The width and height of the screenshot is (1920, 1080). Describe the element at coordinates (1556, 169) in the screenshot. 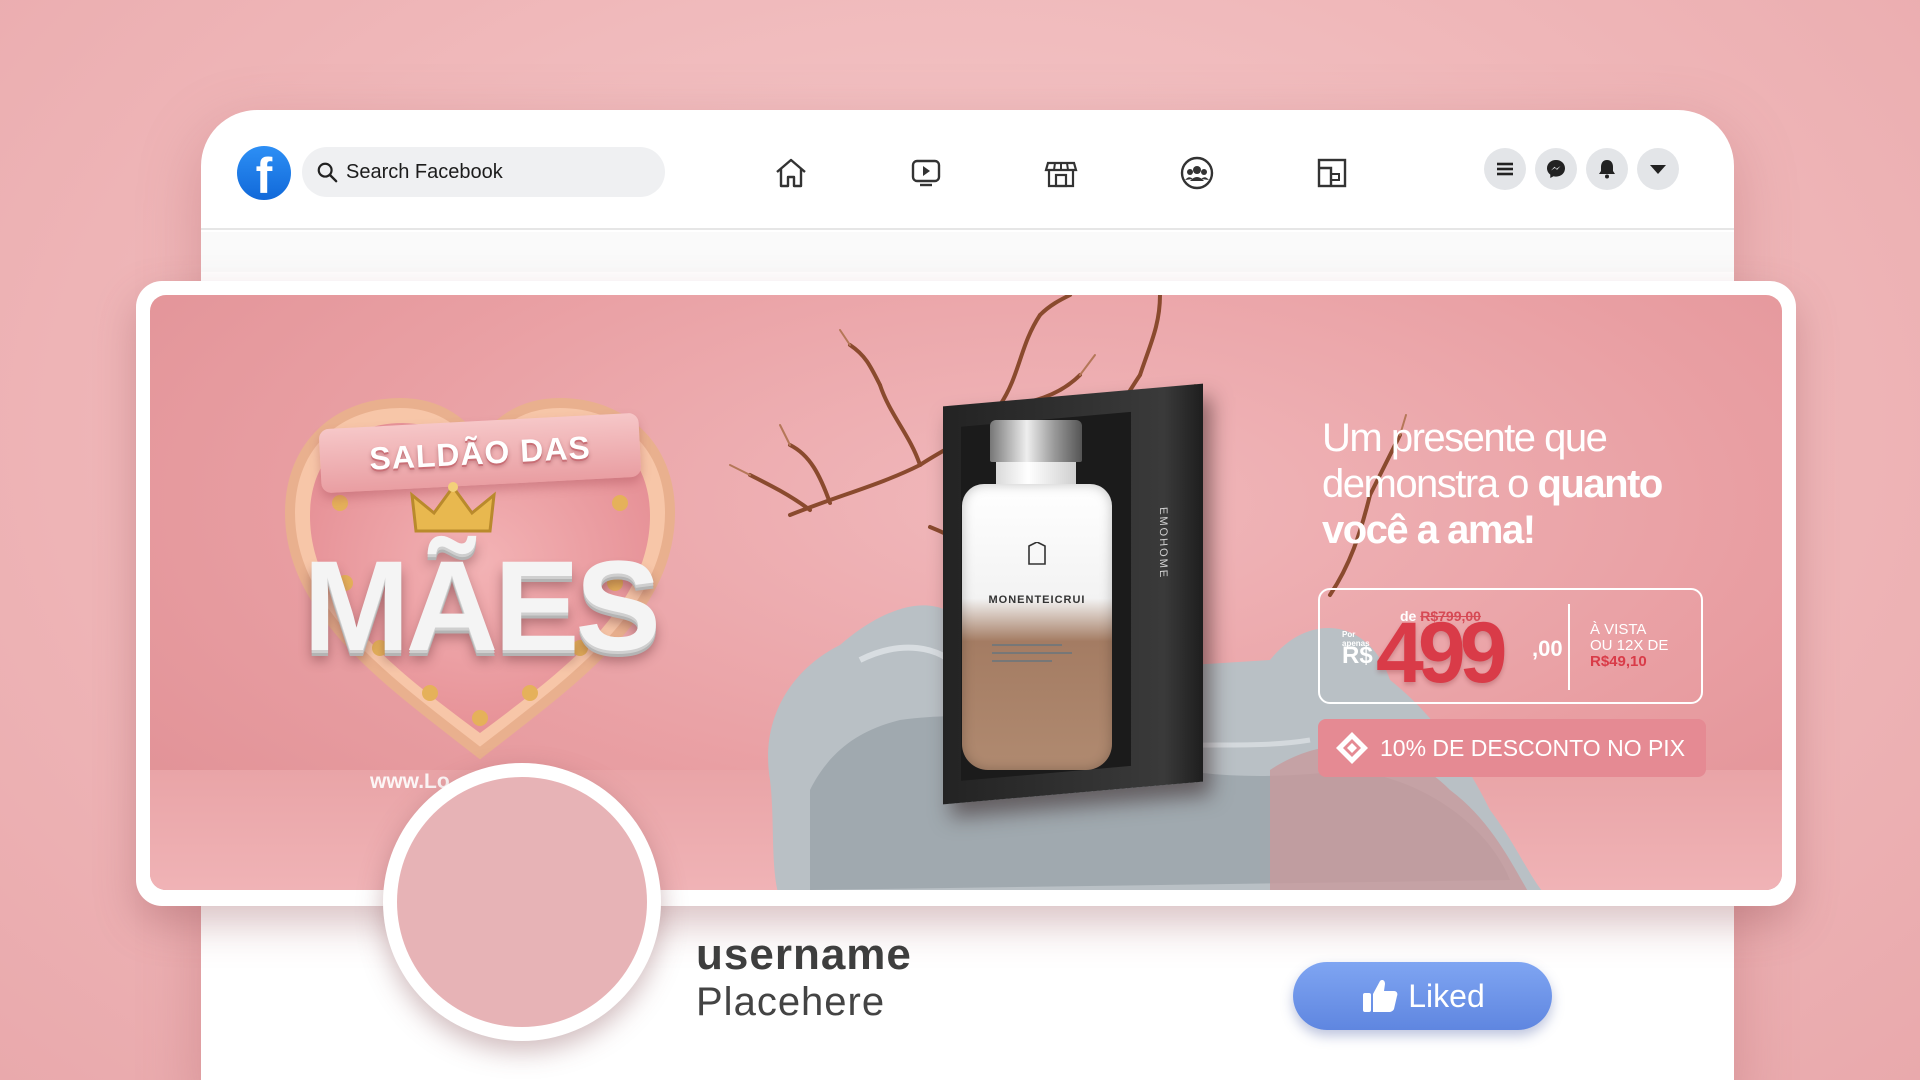

I see `messenger-icon` at that location.